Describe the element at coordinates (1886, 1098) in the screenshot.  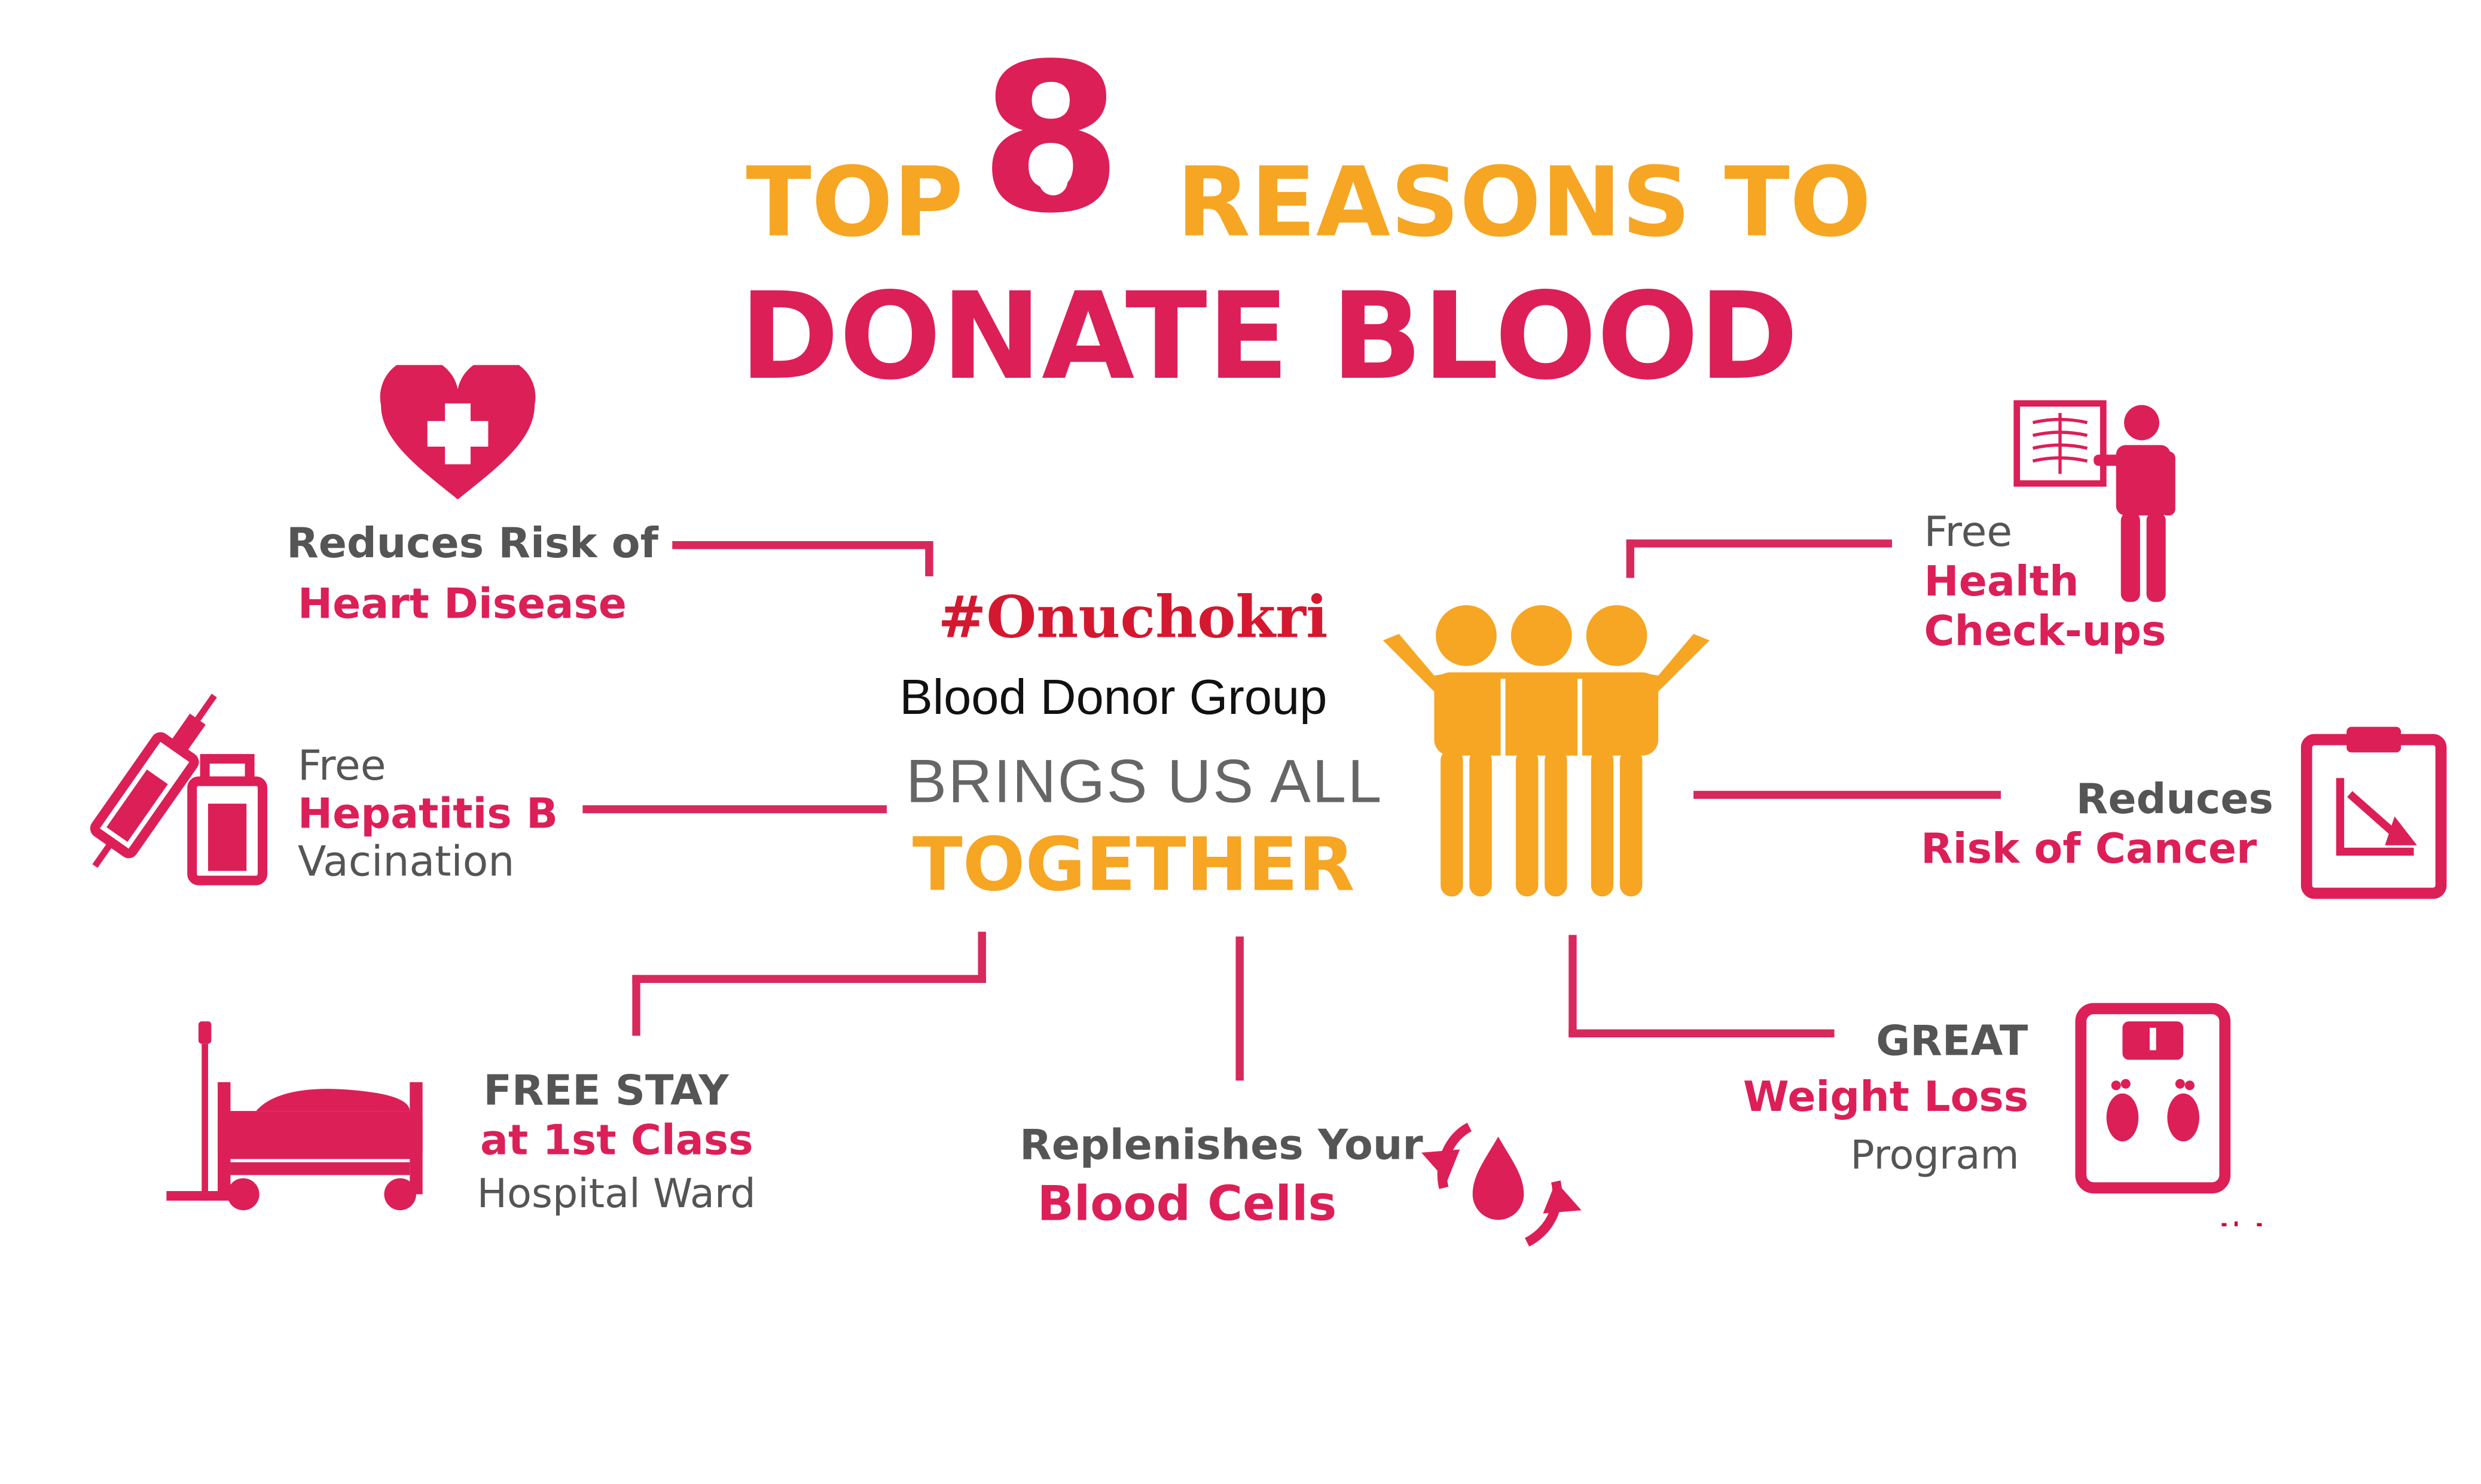
I see `reason-weight-line2: Weight Loss` at that location.